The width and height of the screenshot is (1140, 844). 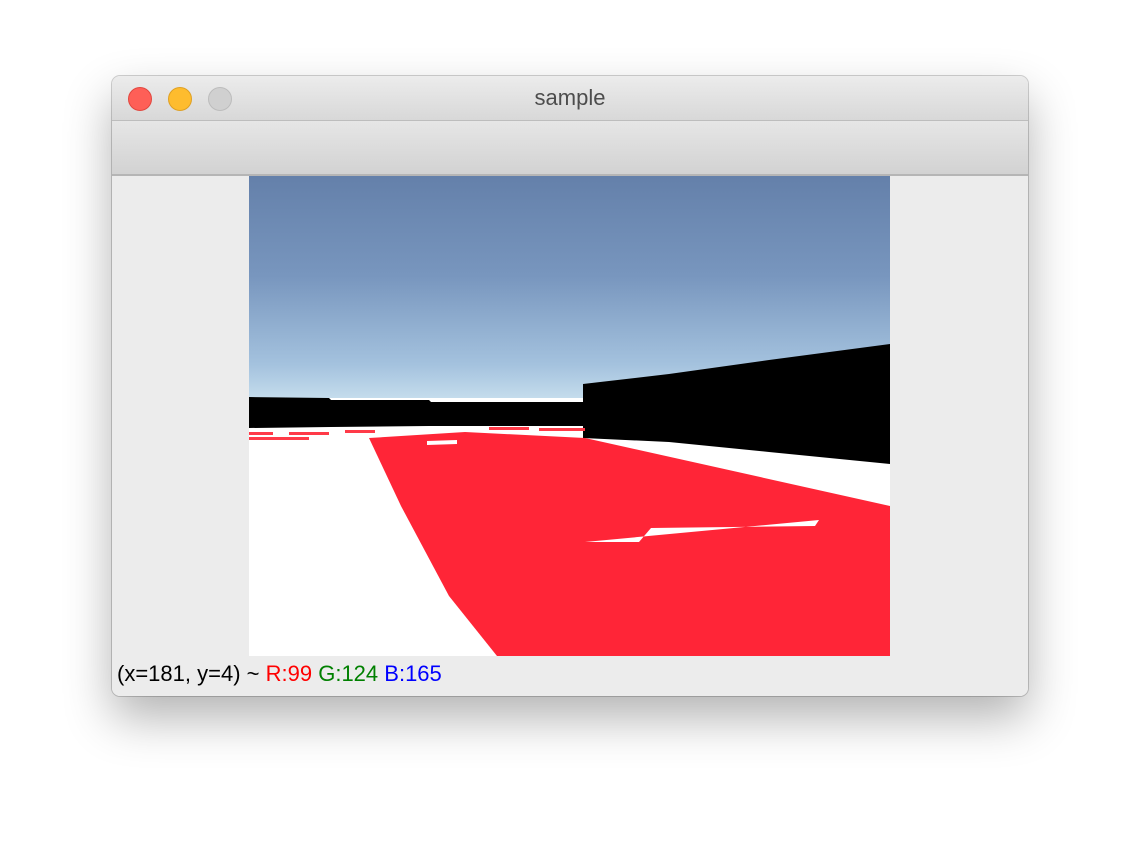 What do you see at coordinates (188, 673) in the screenshot?
I see `coordinate-readout: (x=181, y=4) ~` at bounding box center [188, 673].